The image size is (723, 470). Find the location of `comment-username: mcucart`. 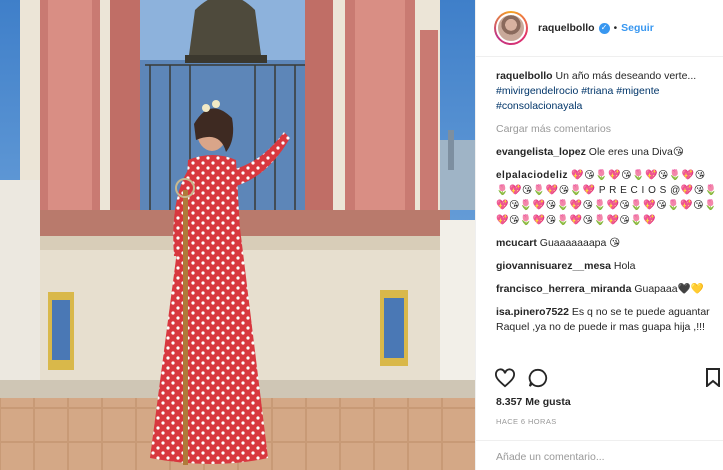

comment-username: mcucart is located at coordinates (516, 243).